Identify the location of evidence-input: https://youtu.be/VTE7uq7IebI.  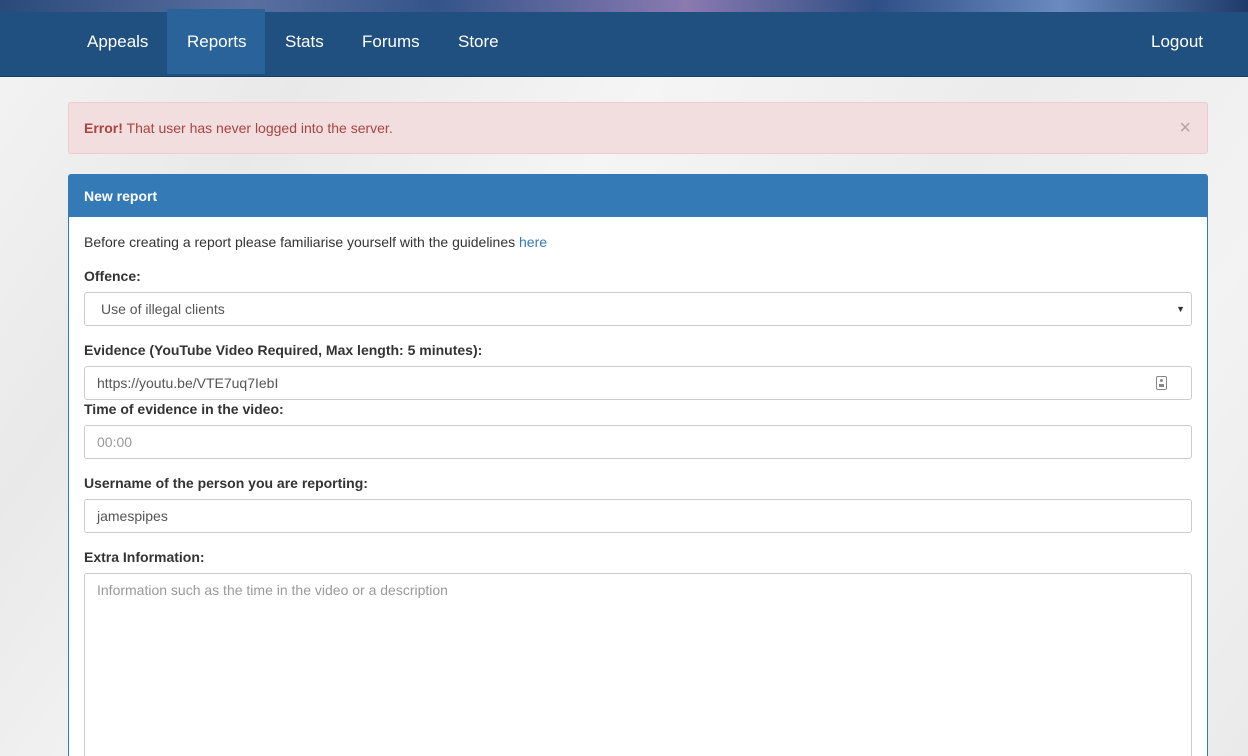
(638, 383).